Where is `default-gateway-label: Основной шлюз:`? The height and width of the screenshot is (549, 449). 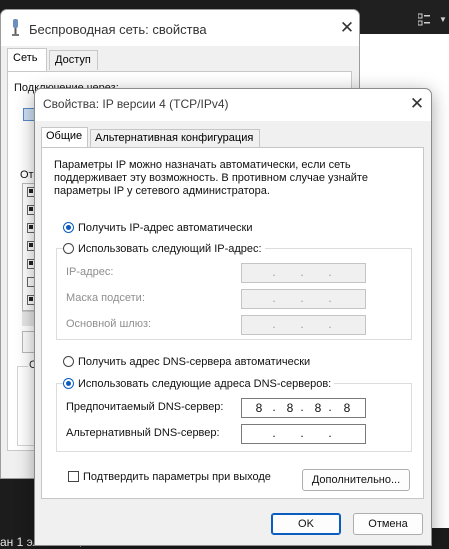
default-gateway-label: Основной шлюз: is located at coordinates (109, 324).